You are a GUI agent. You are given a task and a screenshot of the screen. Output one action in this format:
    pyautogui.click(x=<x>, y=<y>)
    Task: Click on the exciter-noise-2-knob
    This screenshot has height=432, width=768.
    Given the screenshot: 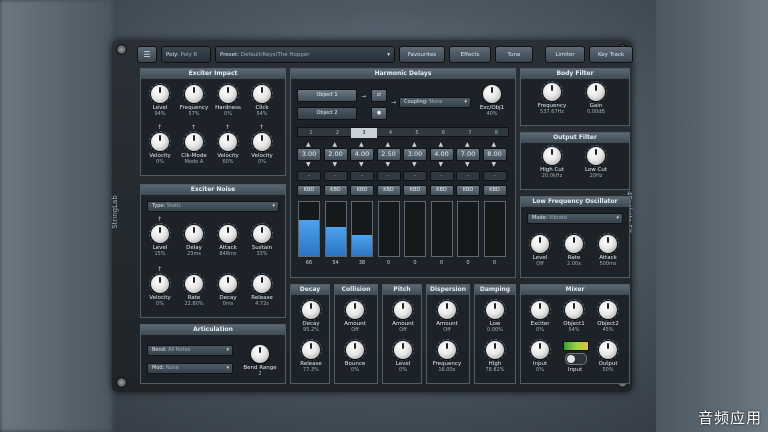 What is the action you would take?
    pyautogui.click(x=228, y=234)
    